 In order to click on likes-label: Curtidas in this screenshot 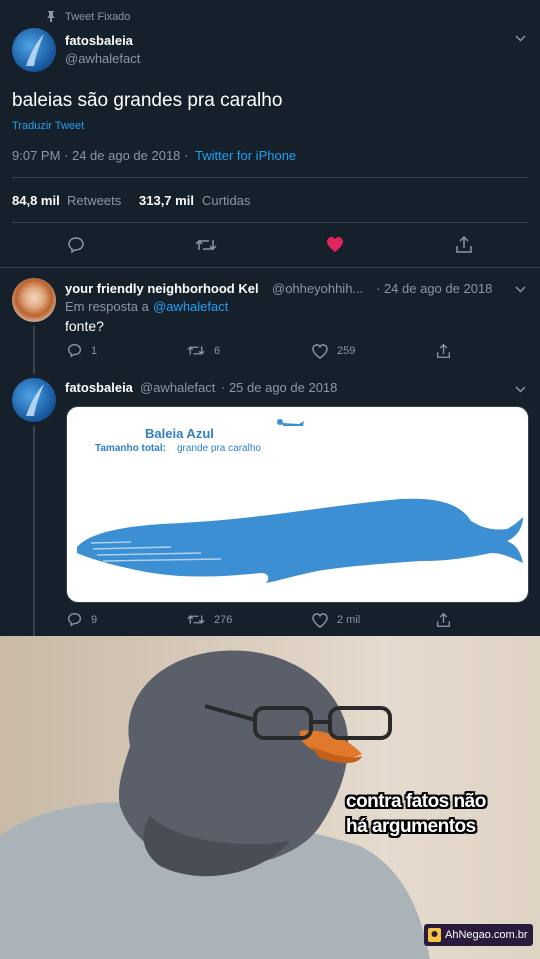, I will do `click(226, 200)`.